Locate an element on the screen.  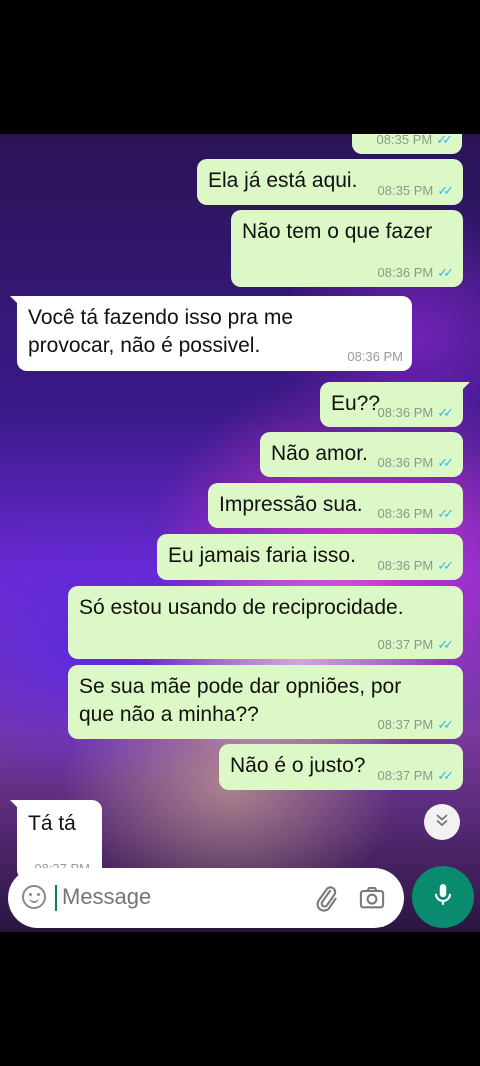
message-text: Impressão sua. is located at coordinates (291, 504).